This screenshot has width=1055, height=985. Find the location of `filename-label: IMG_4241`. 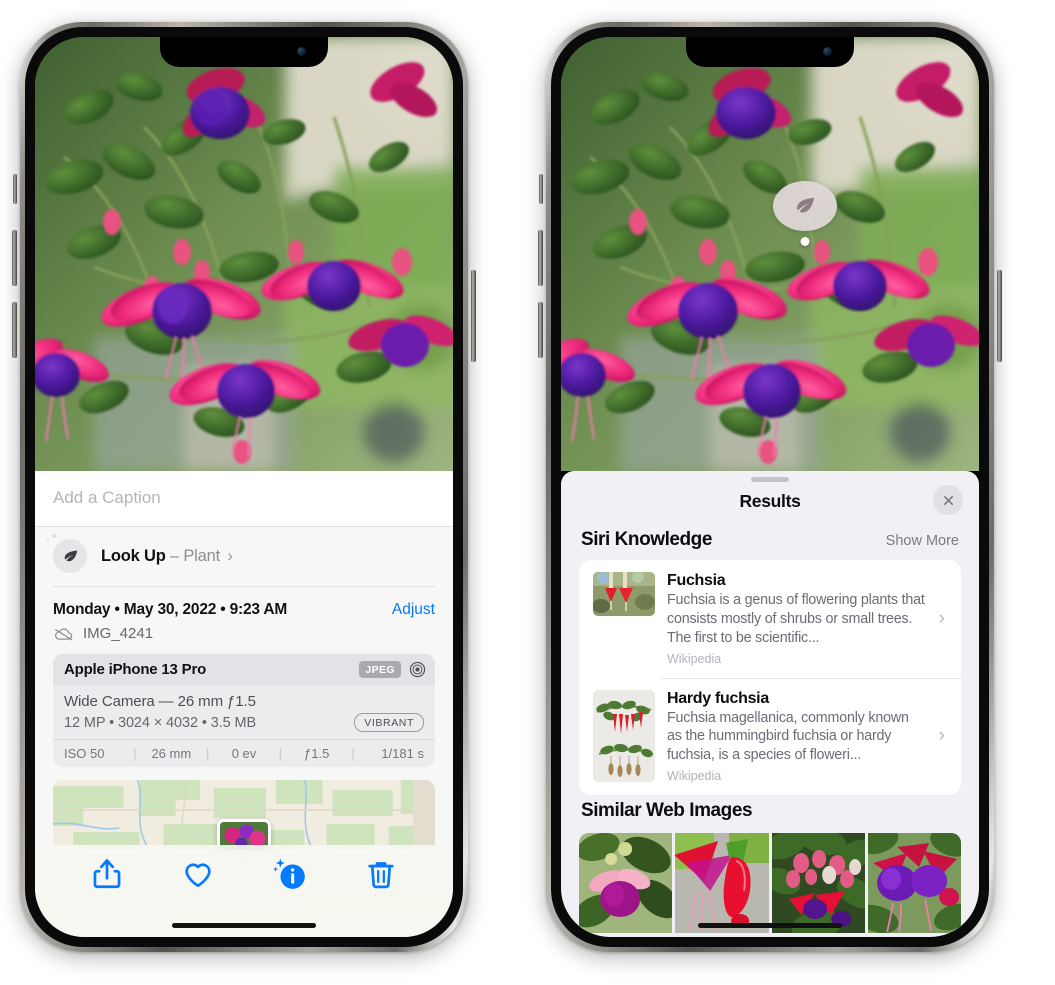

filename-label: IMG_4241 is located at coordinates (118, 633).